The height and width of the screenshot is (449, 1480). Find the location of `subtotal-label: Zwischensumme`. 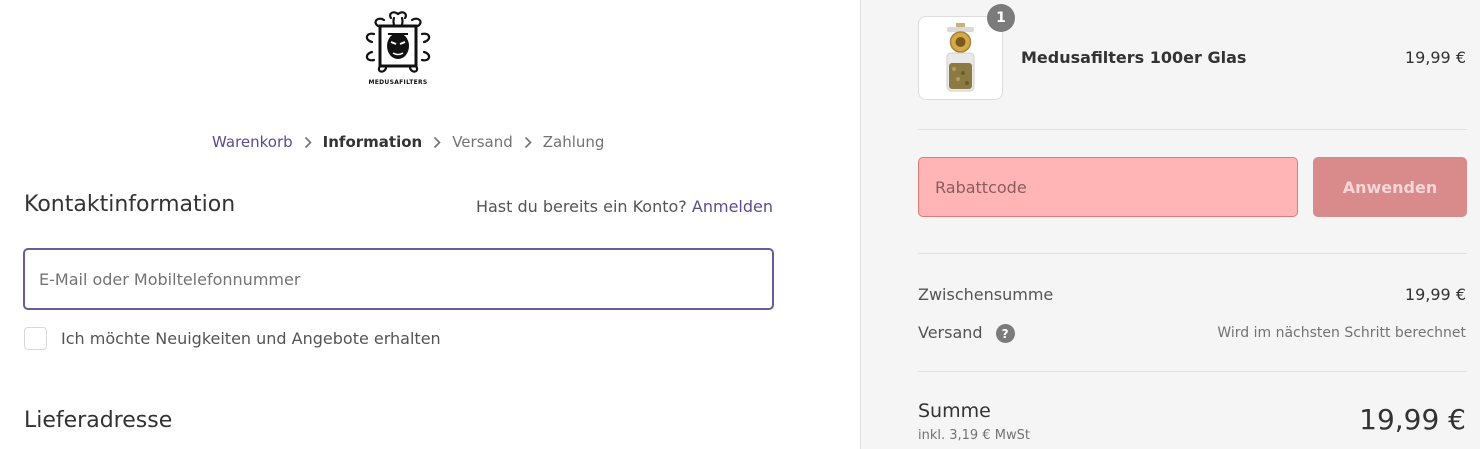

subtotal-label: Zwischensumme is located at coordinates (986, 294).